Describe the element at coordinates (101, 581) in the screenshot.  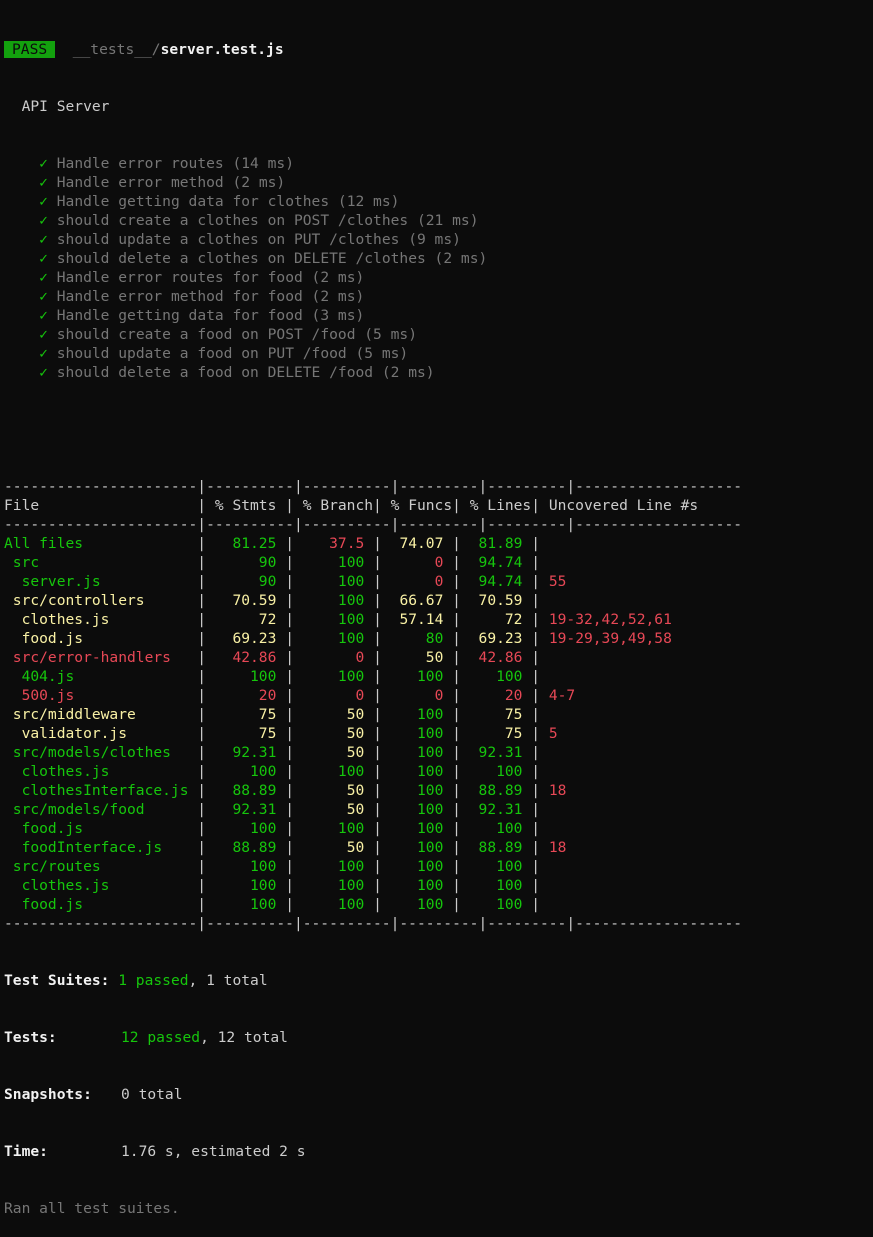
I see `coverage-file: server.js` at that location.